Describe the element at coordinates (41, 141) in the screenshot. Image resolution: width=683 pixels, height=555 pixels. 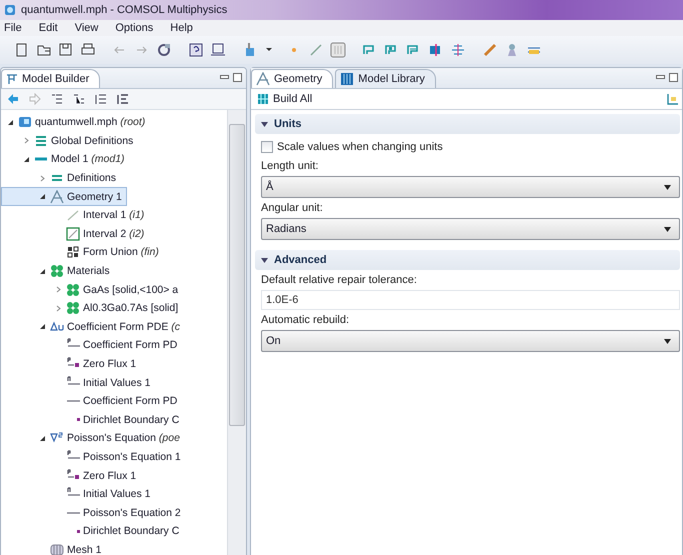
I see `stack-icon` at that location.